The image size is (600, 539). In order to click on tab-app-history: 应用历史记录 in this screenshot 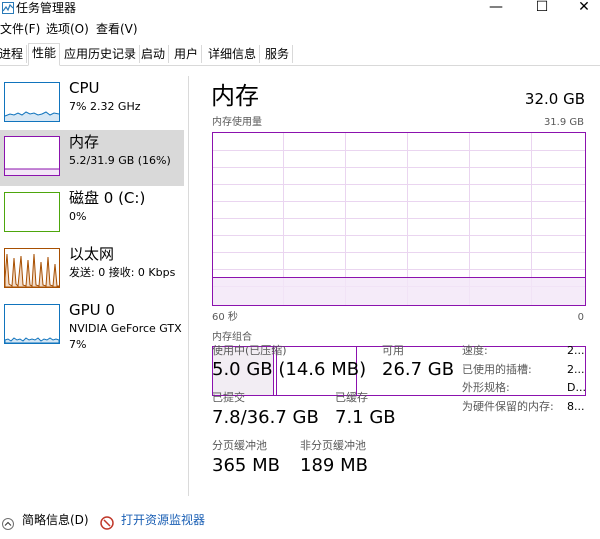, I will do `click(101, 54)`.